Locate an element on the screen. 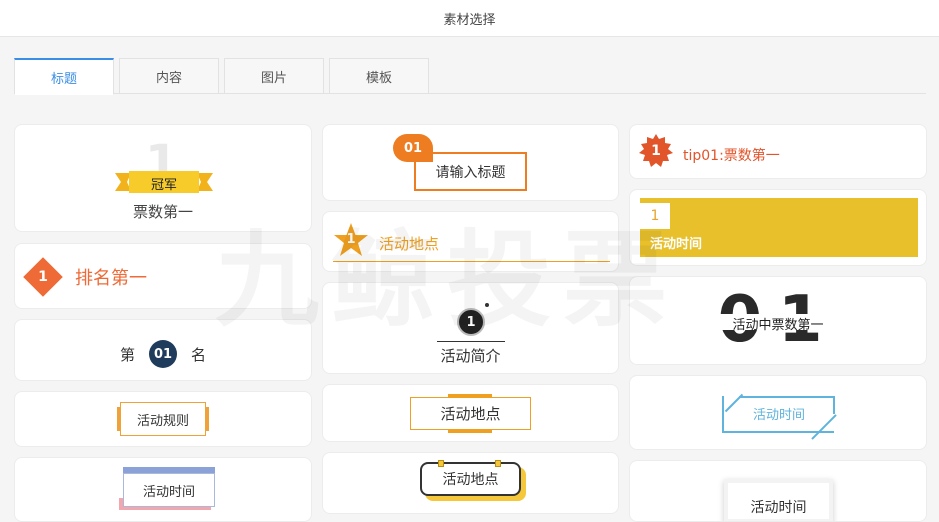  title-card-time-yellow: 1 活动时间 is located at coordinates (778, 227).